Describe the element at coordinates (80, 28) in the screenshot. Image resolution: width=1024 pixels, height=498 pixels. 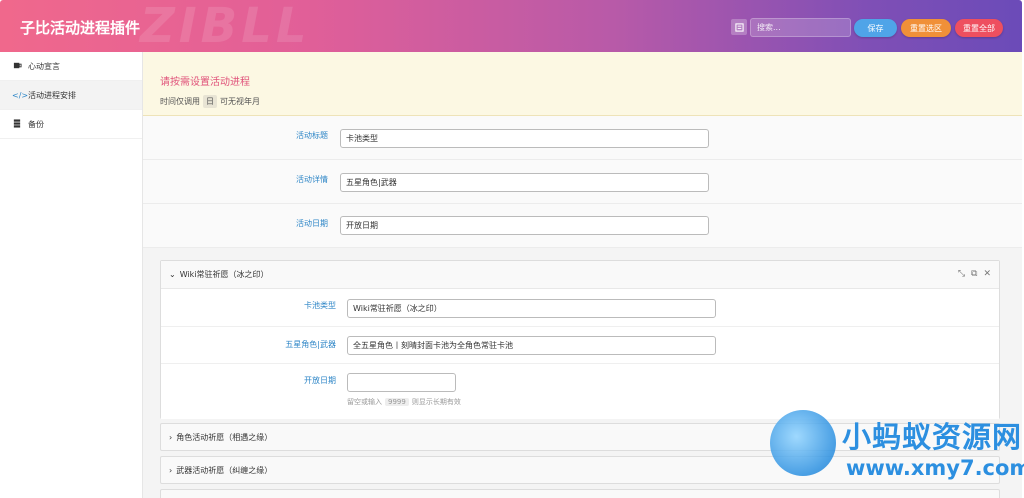
I see `app-title: 子比活动进程插件` at that location.